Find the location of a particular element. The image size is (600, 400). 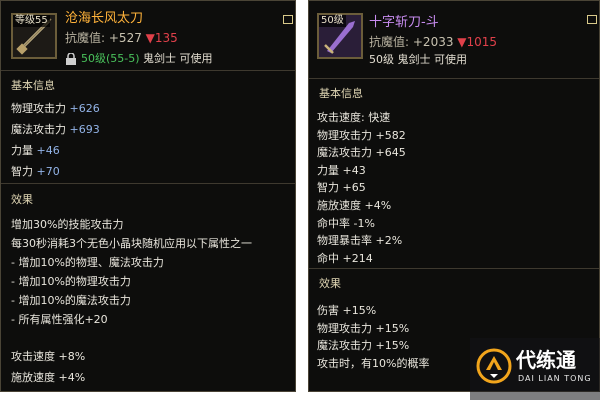

level-badge: 等级55 is located at coordinates (31, 21).